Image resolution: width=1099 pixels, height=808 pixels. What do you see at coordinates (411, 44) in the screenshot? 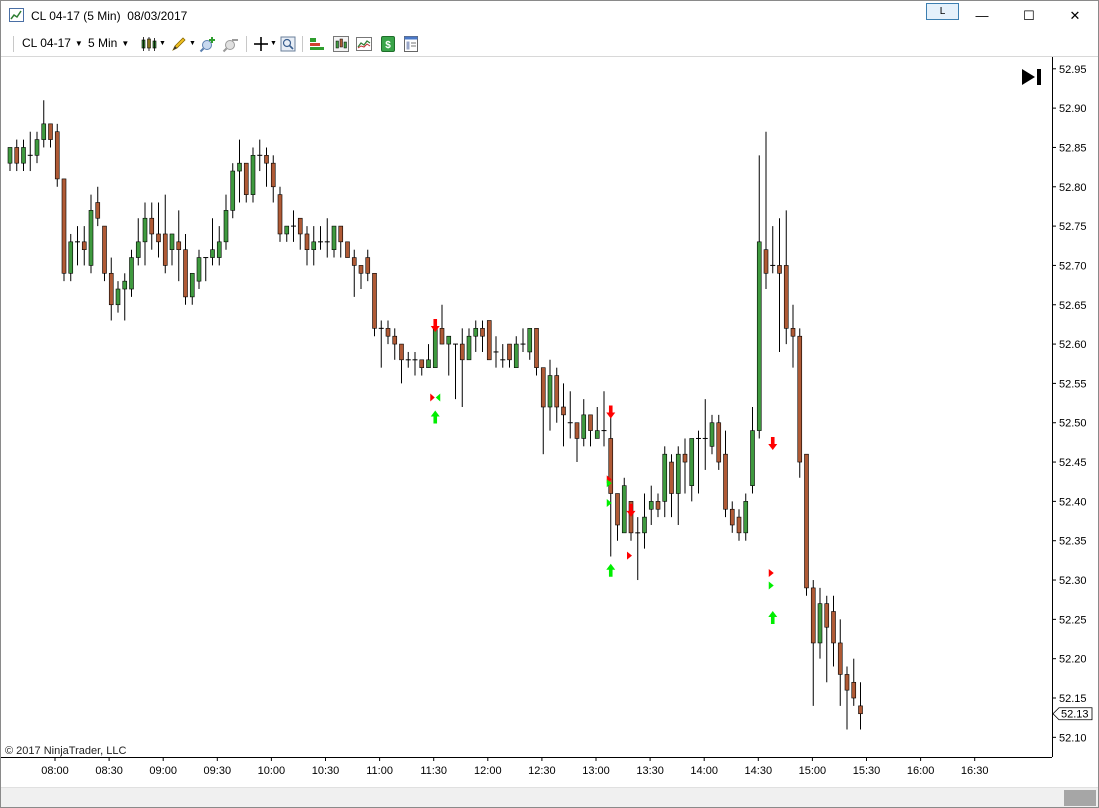
I see `properties-icon` at bounding box center [411, 44].